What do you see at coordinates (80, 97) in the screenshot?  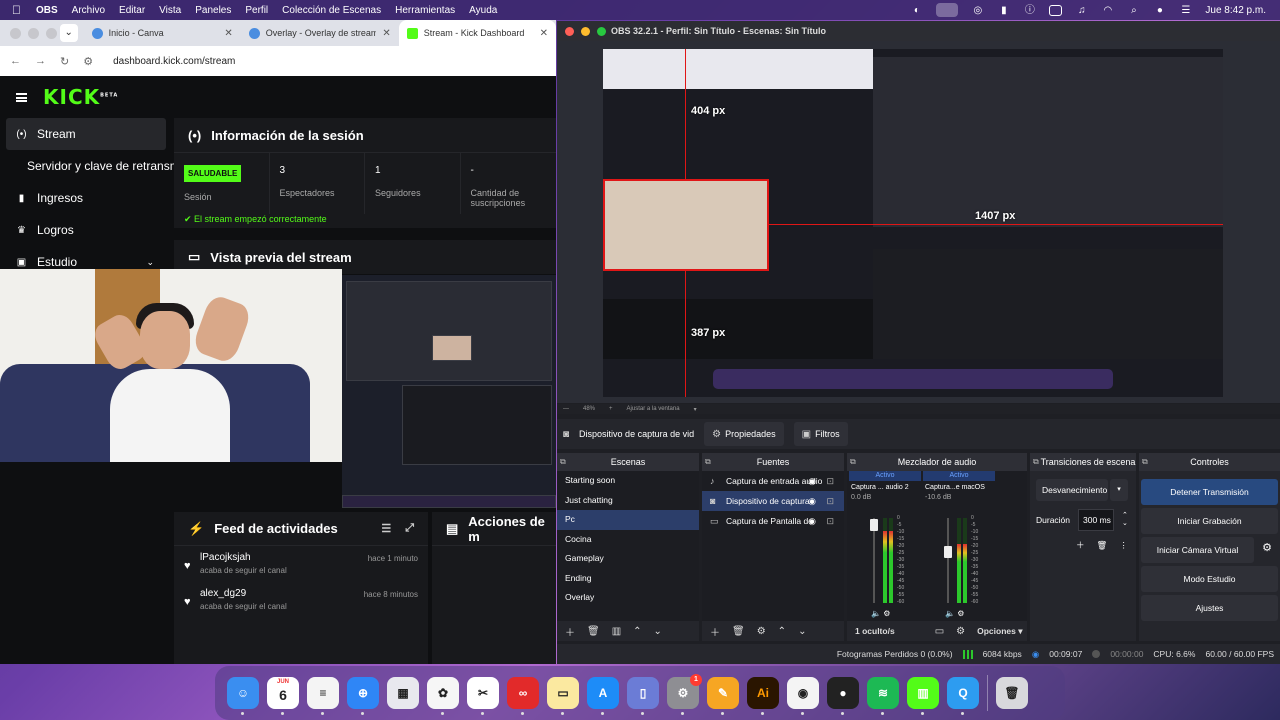 I see `kick-logo: KICKBETA` at bounding box center [80, 97].